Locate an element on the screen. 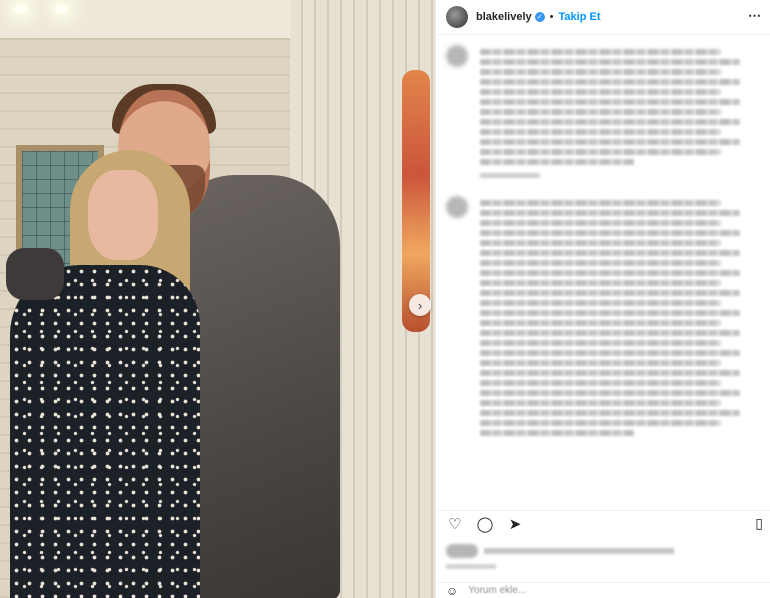 The image size is (770, 598). follow-button: Takip Et is located at coordinates (580, 17).